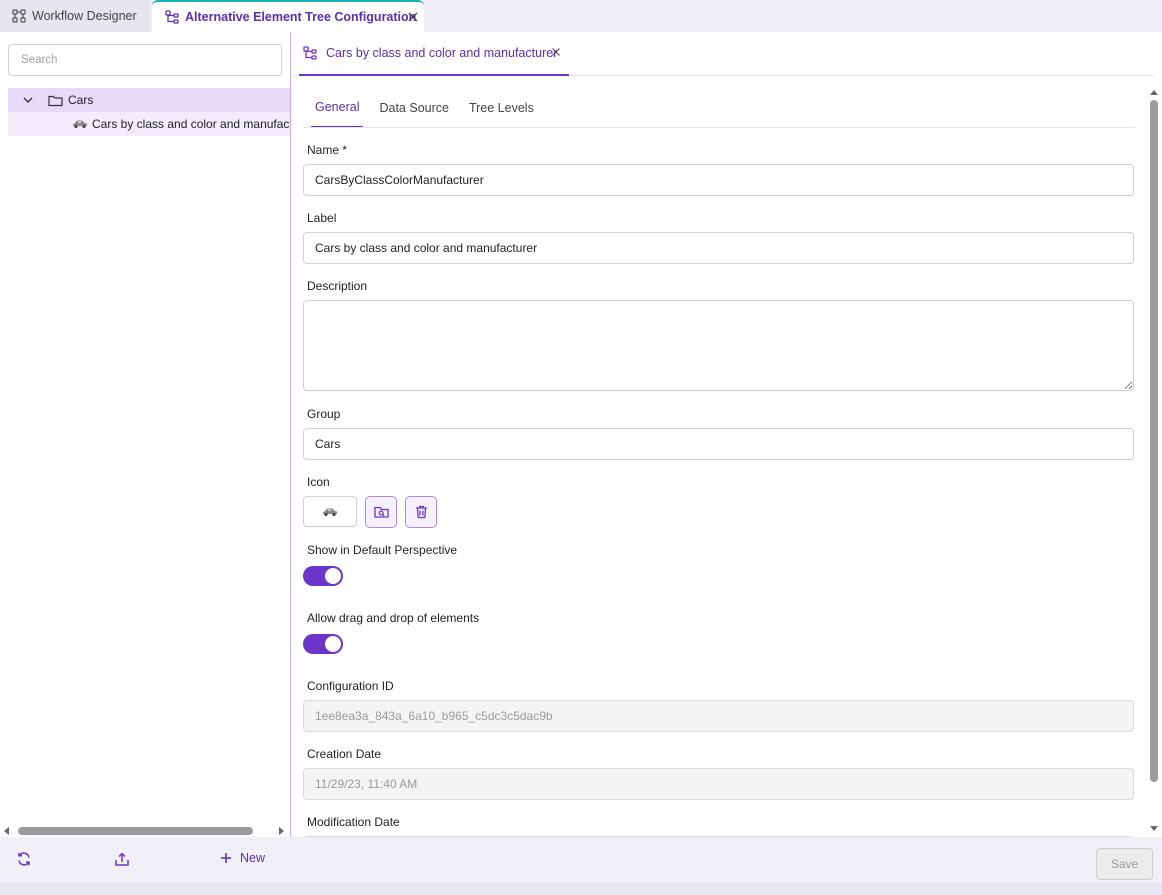  What do you see at coordinates (301, 17) in the screenshot?
I see `tab-label: Alternative Element Tree Configuration` at bounding box center [301, 17].